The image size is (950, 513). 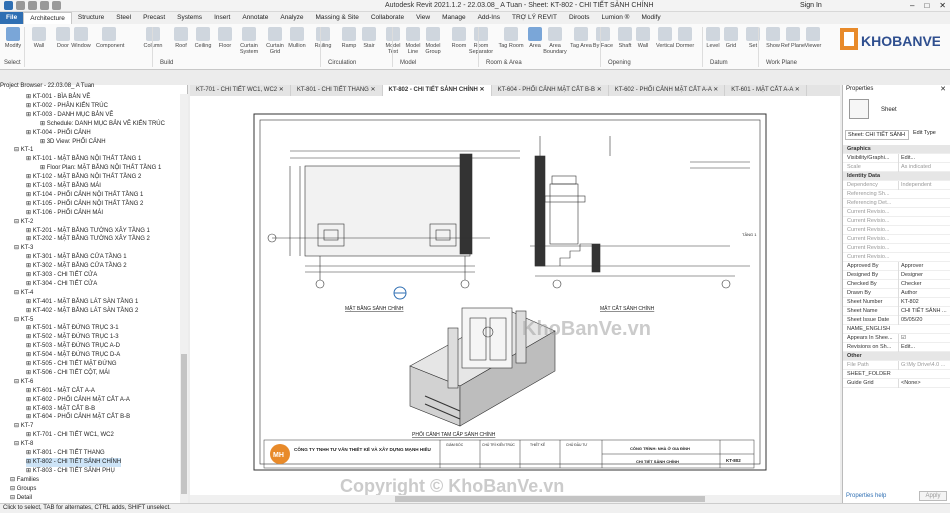 What do you see at coordinates (32, 5) in the screenshot?
I see `save-icon` at bounding box center [32, 5].